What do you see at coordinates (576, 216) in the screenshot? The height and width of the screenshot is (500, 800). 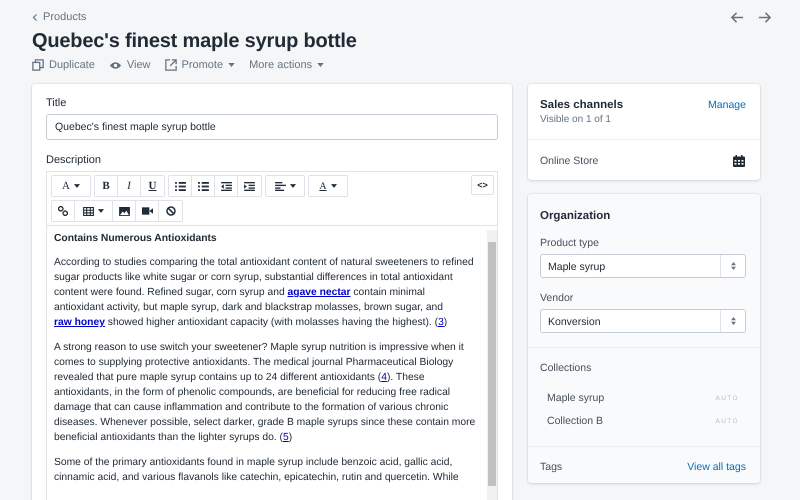 I see `card-title: Organization` at bounding box center [576, 216].